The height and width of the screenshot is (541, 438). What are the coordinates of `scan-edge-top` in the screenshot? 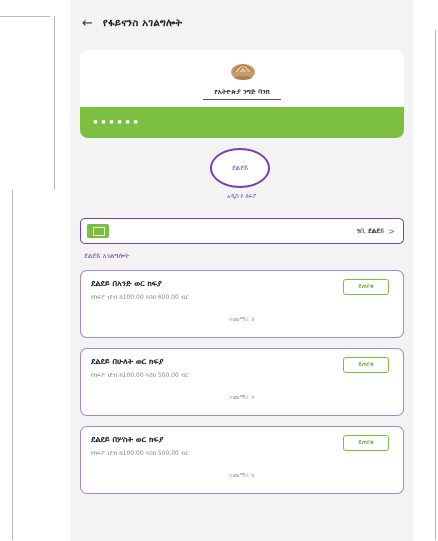 It's located at (25, 16).